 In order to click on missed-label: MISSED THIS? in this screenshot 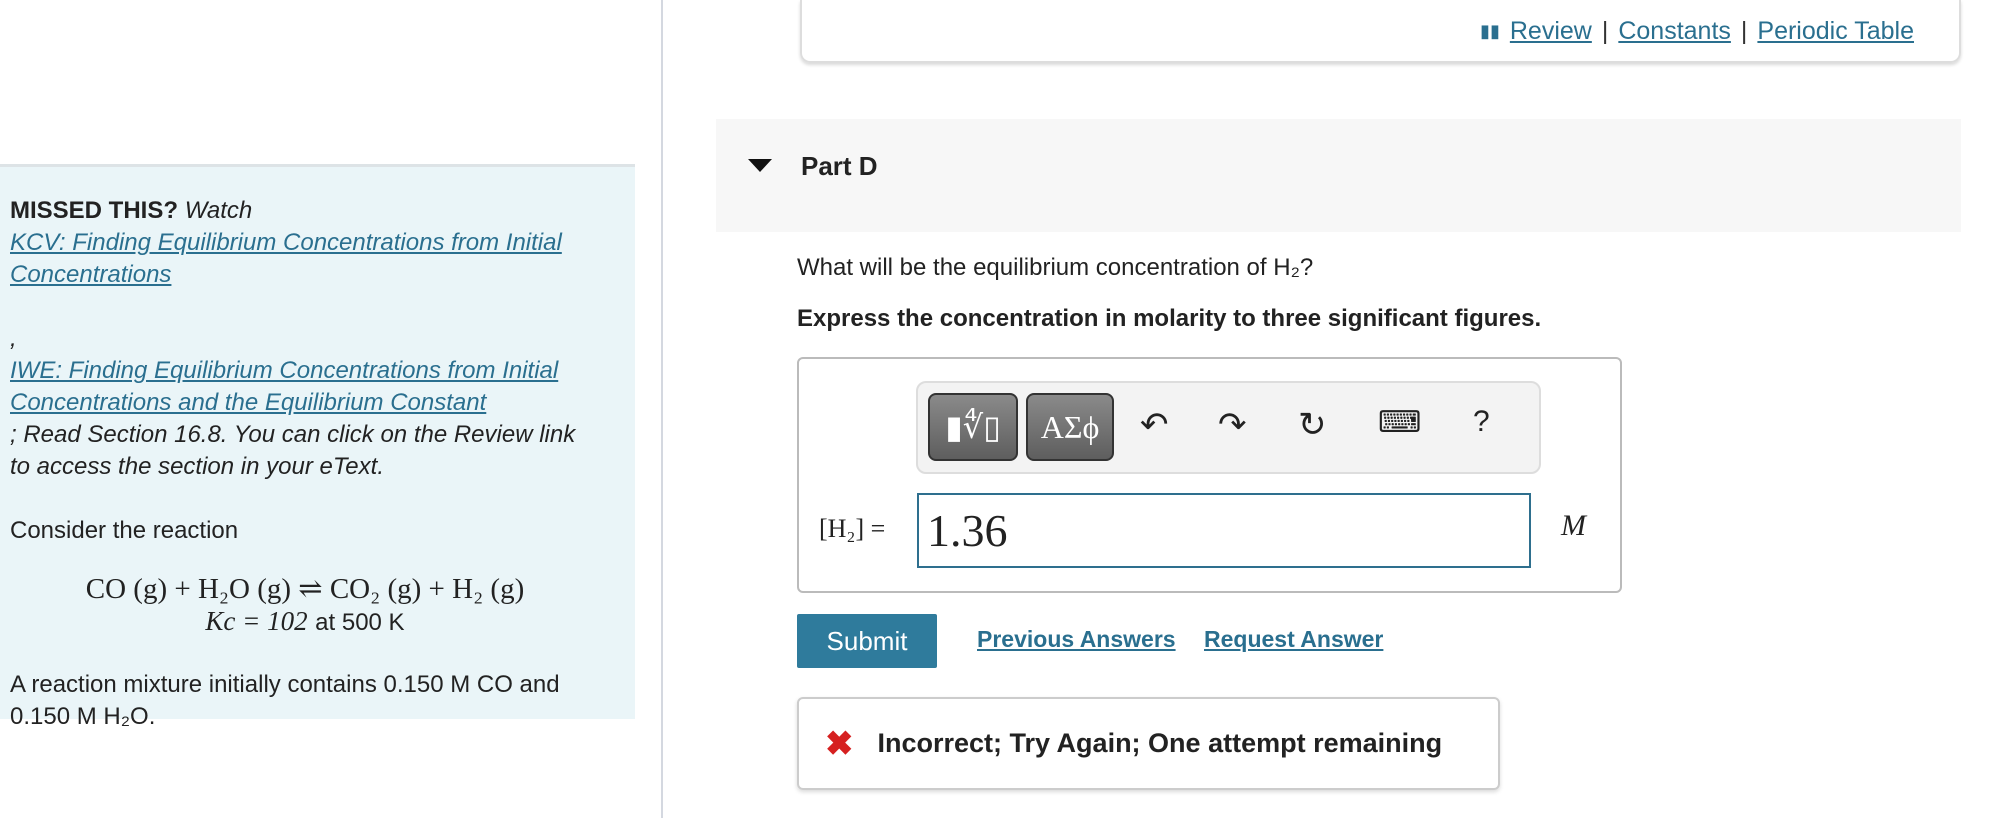, I will do `click(94, 210)`.